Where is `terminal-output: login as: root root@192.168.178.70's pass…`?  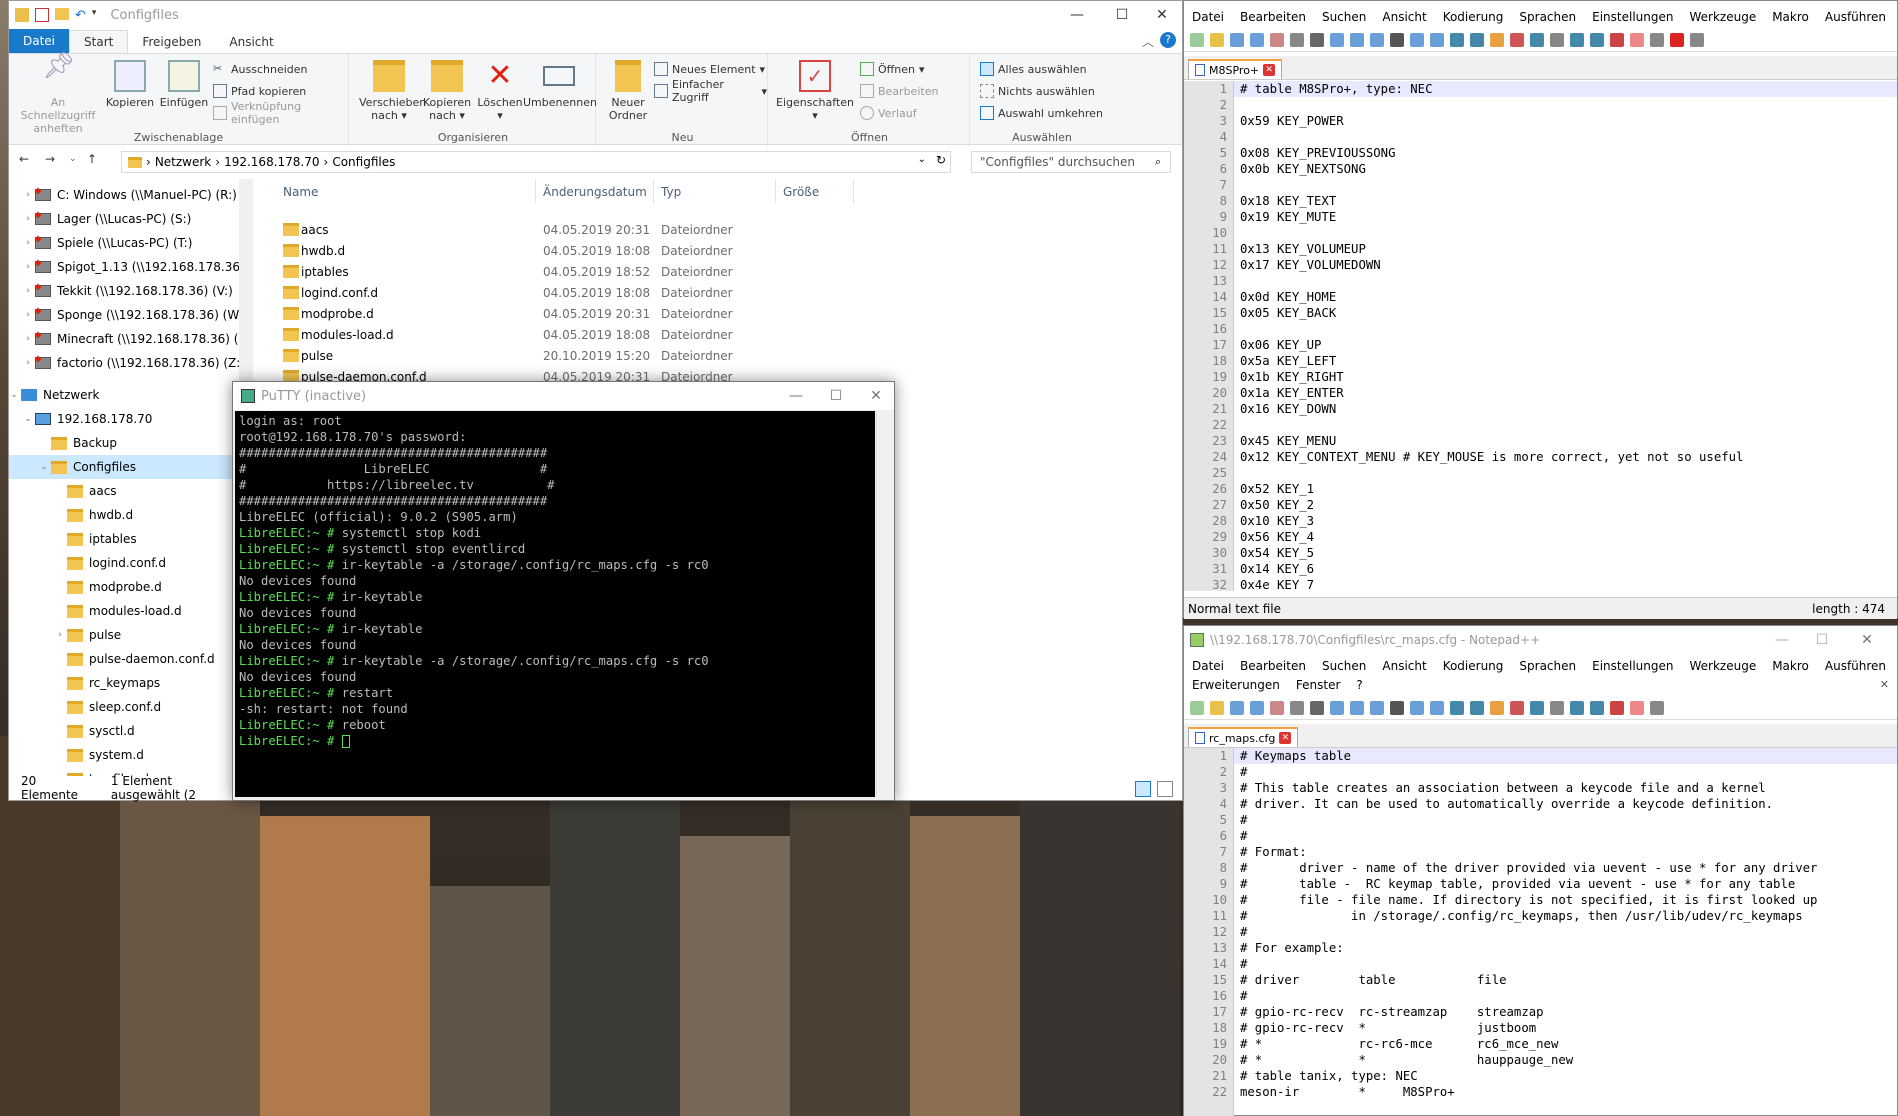 terminal-output: login as: root root@192.168.178.70's pass… is located at coordinates (555, 604).